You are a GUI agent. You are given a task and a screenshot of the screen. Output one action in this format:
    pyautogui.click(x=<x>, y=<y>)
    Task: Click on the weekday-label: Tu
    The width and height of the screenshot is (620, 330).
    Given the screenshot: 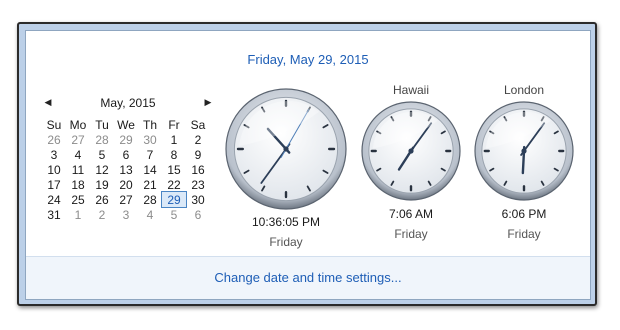 What is the action you would take?
    pyautogui.click(x=102, y=124)
    